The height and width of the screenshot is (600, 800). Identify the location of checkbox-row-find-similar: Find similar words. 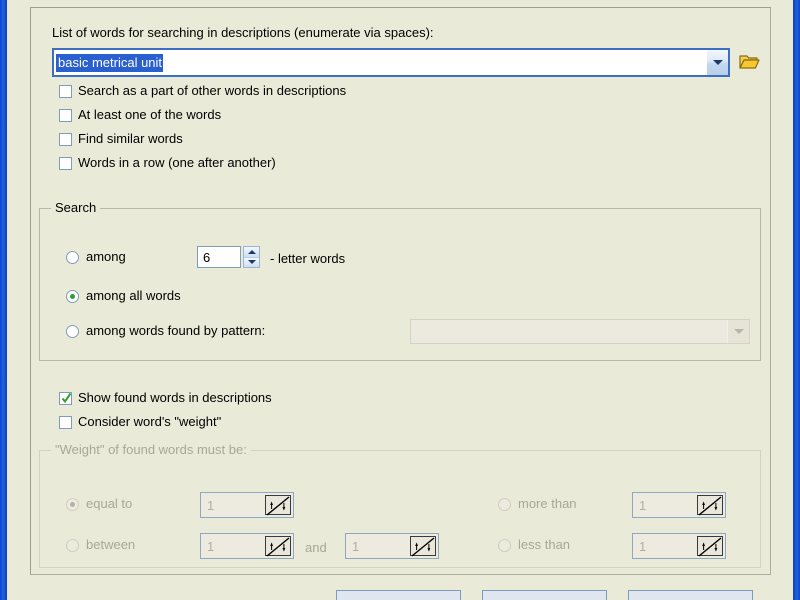
(121, 139).